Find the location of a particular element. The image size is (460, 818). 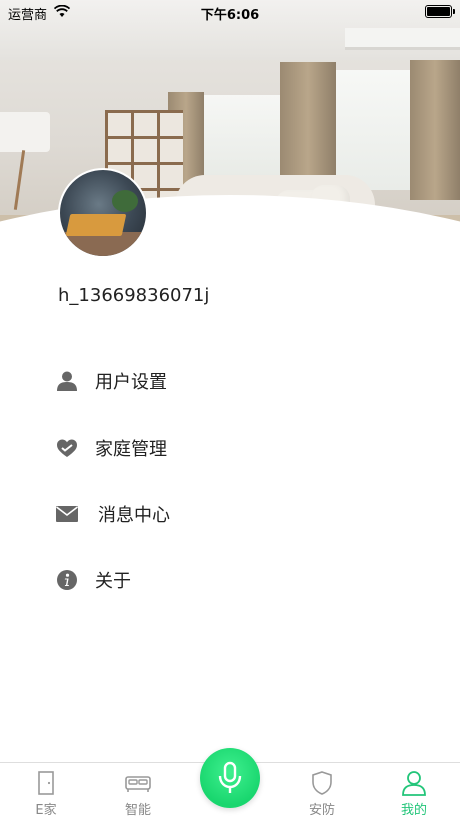

status-bar: 运营商 下午6:06 is located at coordinates (230, 12).